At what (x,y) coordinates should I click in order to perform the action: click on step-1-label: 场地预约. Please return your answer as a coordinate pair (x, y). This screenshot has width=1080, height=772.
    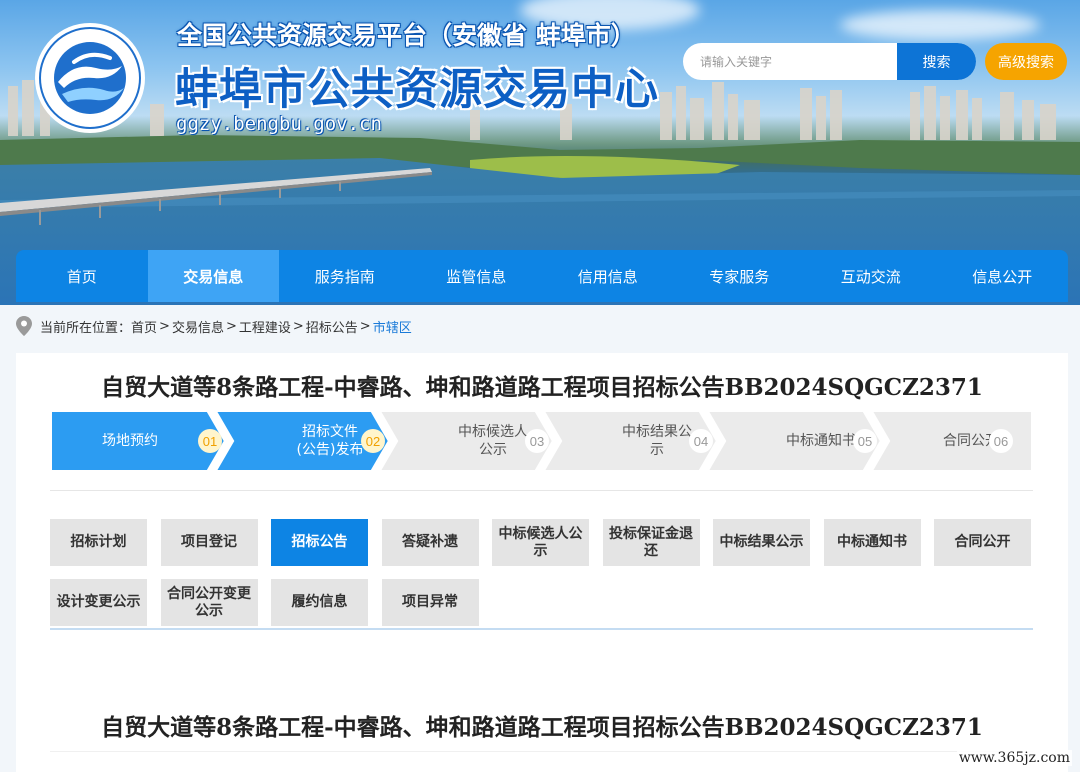
    Looking at the image, I should click on (130, 441).